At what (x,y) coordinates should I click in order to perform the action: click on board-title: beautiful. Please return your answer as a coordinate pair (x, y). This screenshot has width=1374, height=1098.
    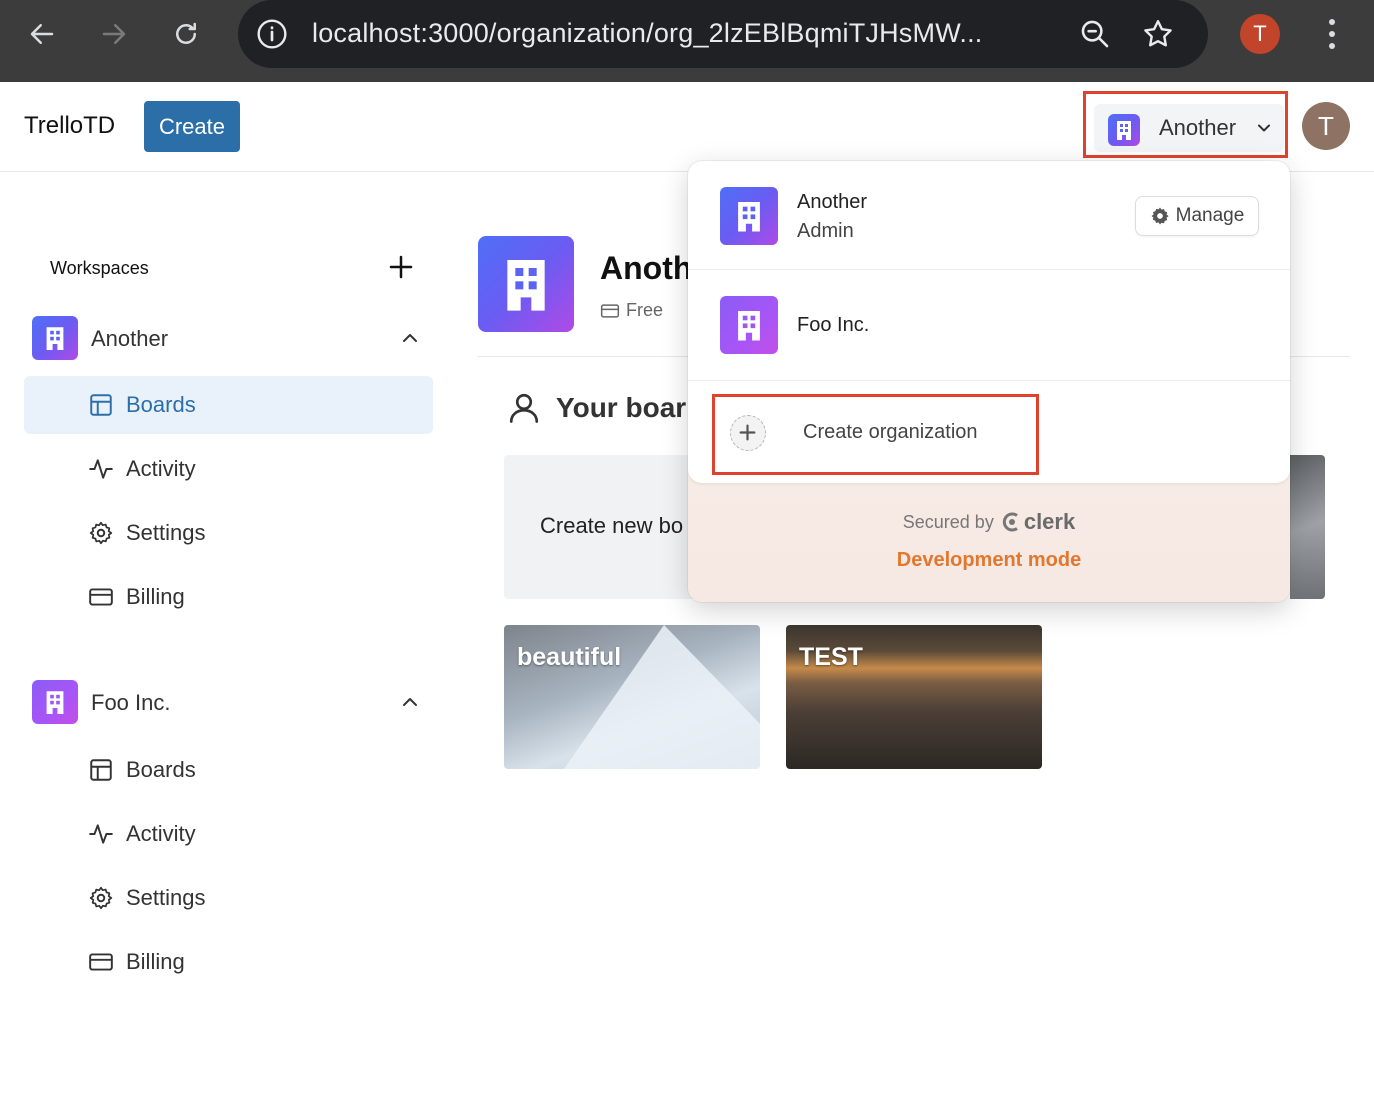
    Looking at the image, I should click on (569, 657).